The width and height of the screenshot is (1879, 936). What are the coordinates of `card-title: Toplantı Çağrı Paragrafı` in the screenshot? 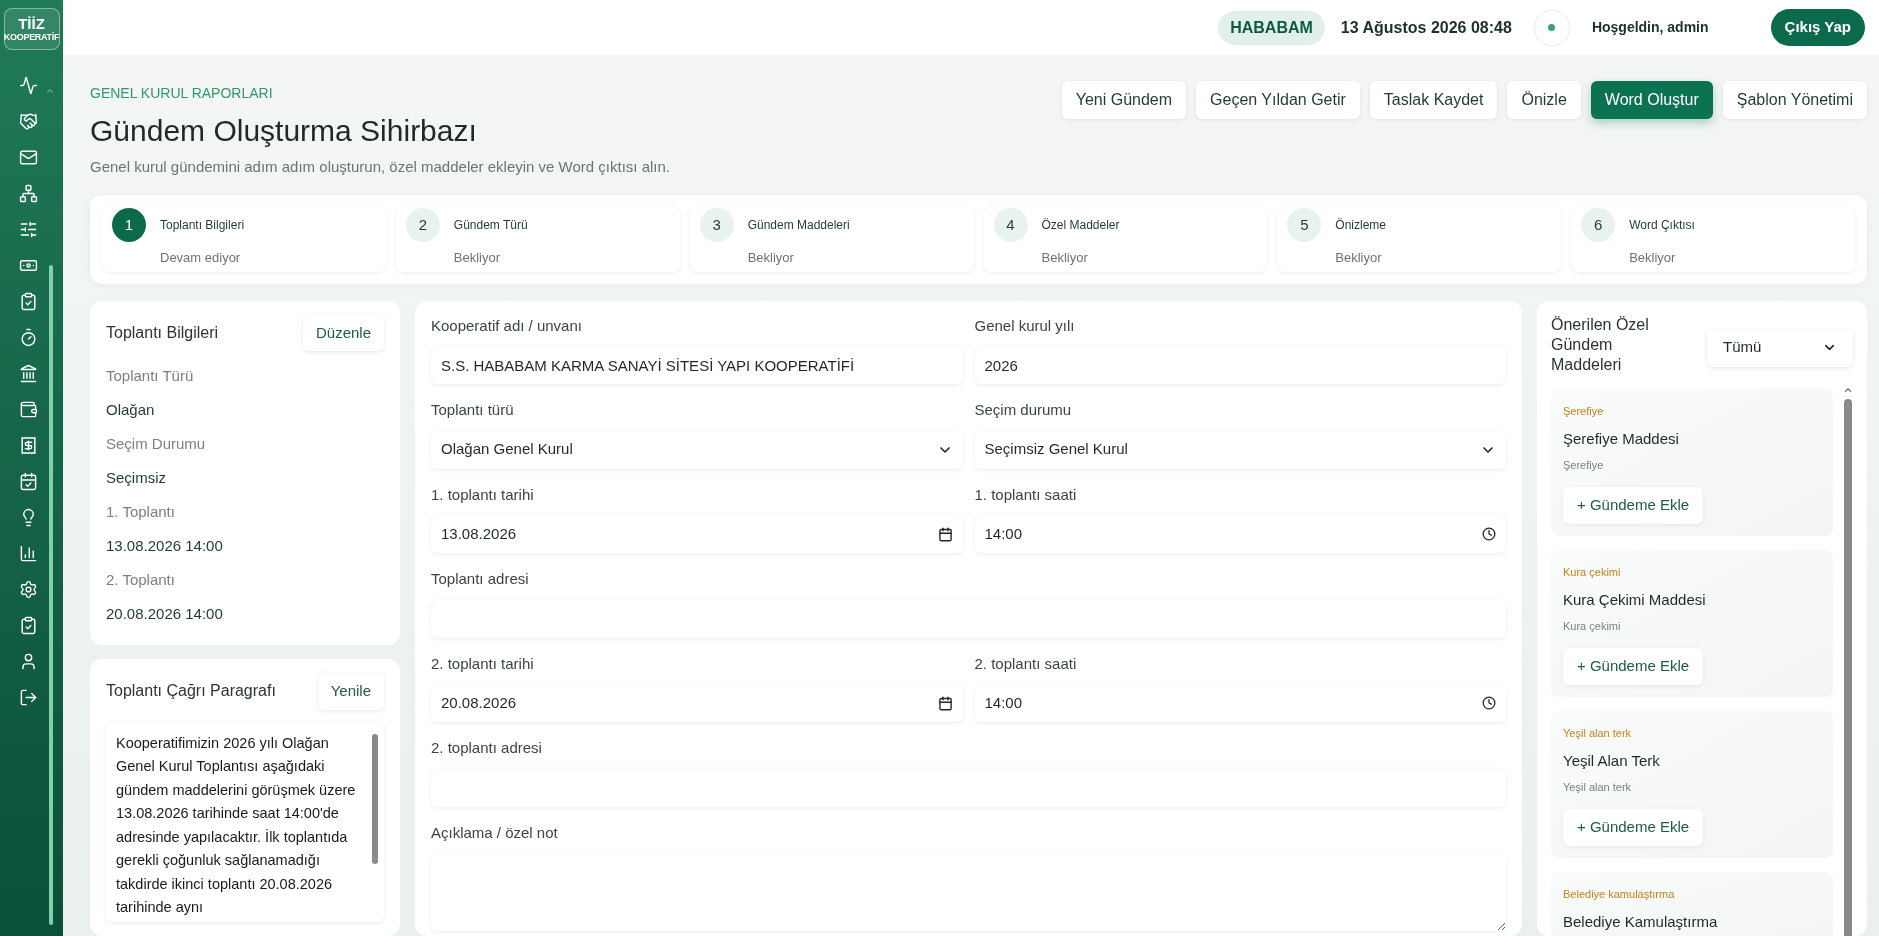 It's located at (191, 691).